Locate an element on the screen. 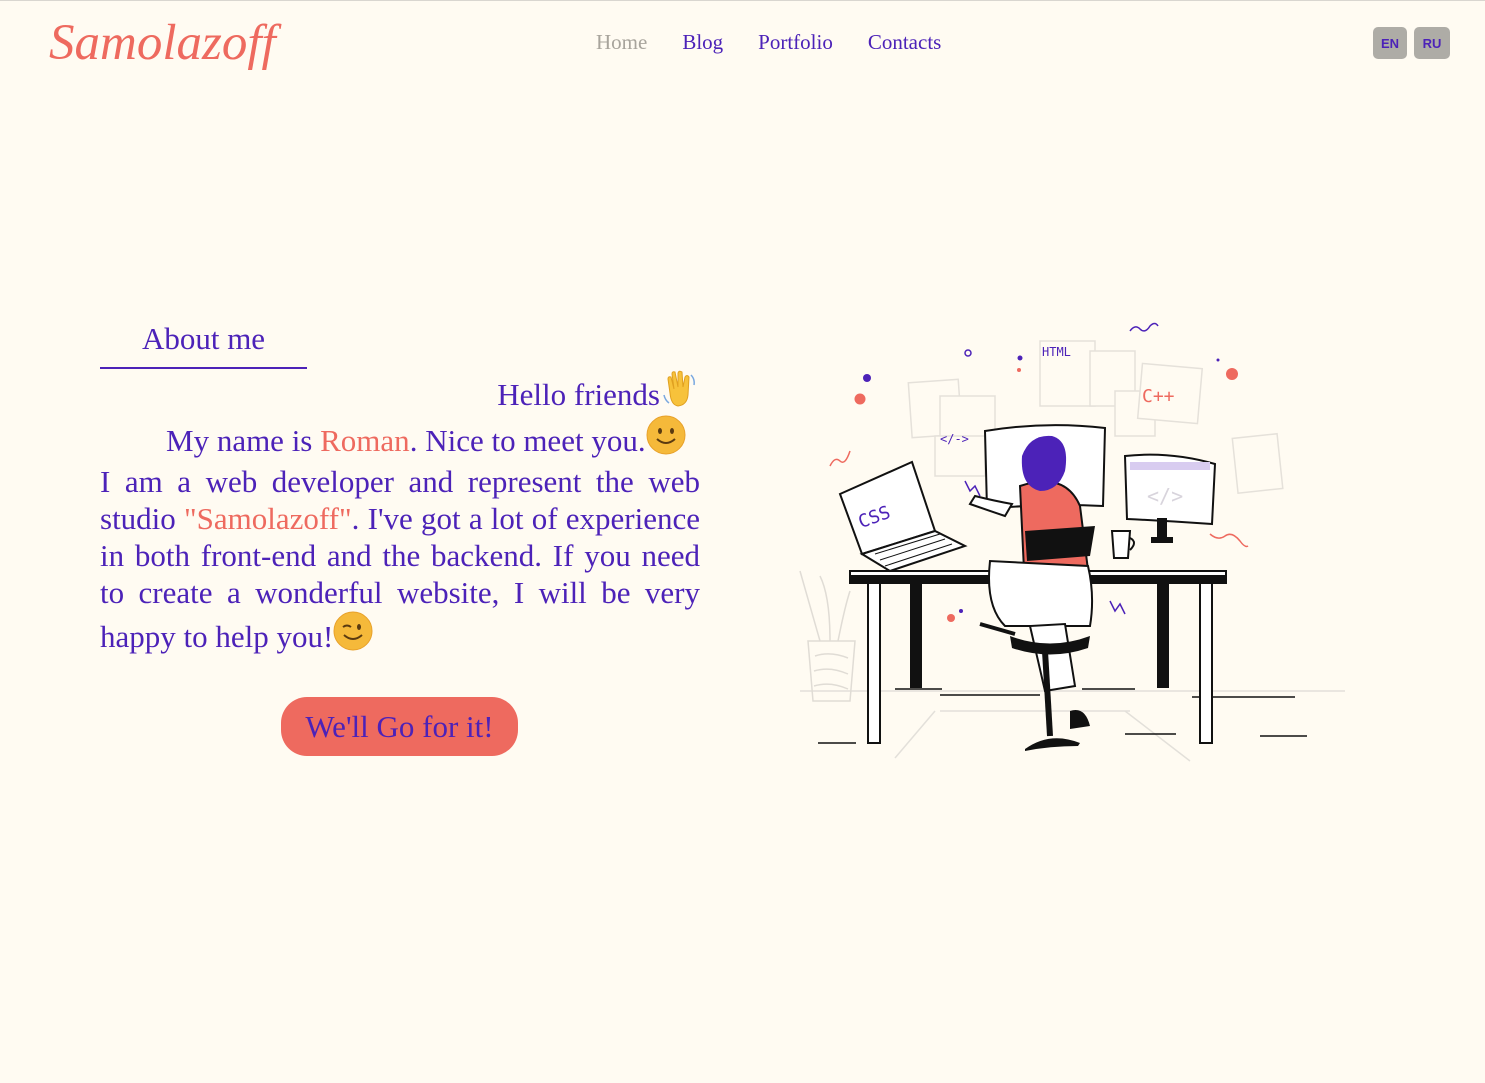 The image size is (1485, 1083). greeting-text: Hello friends is located at coordinates (578, 394).